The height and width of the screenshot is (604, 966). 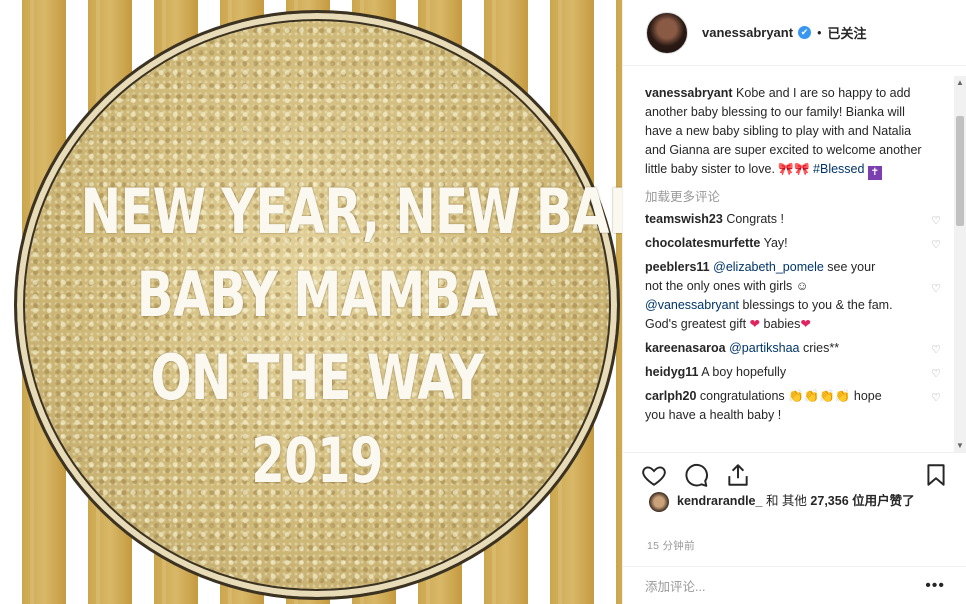 What do you see at coordinates (786, 501) in the screenshot?
I see `likes-and-text: 和 其他` at bounding box center [786, 501].